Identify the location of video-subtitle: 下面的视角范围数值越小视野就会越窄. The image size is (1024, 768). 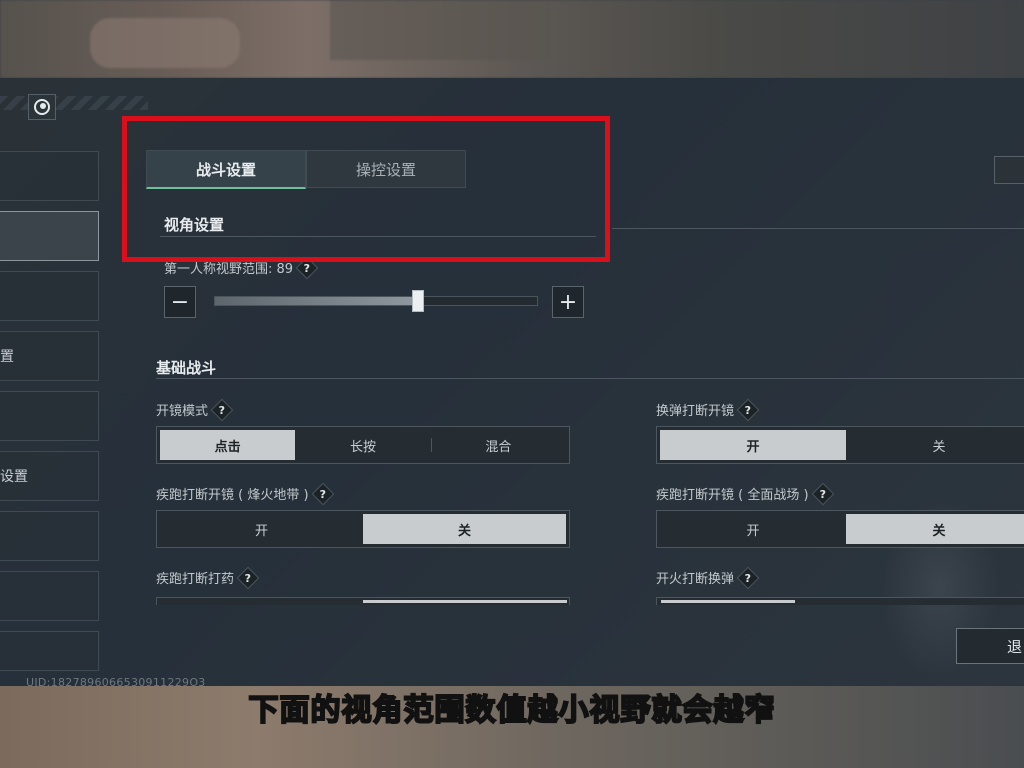
(512, 710).